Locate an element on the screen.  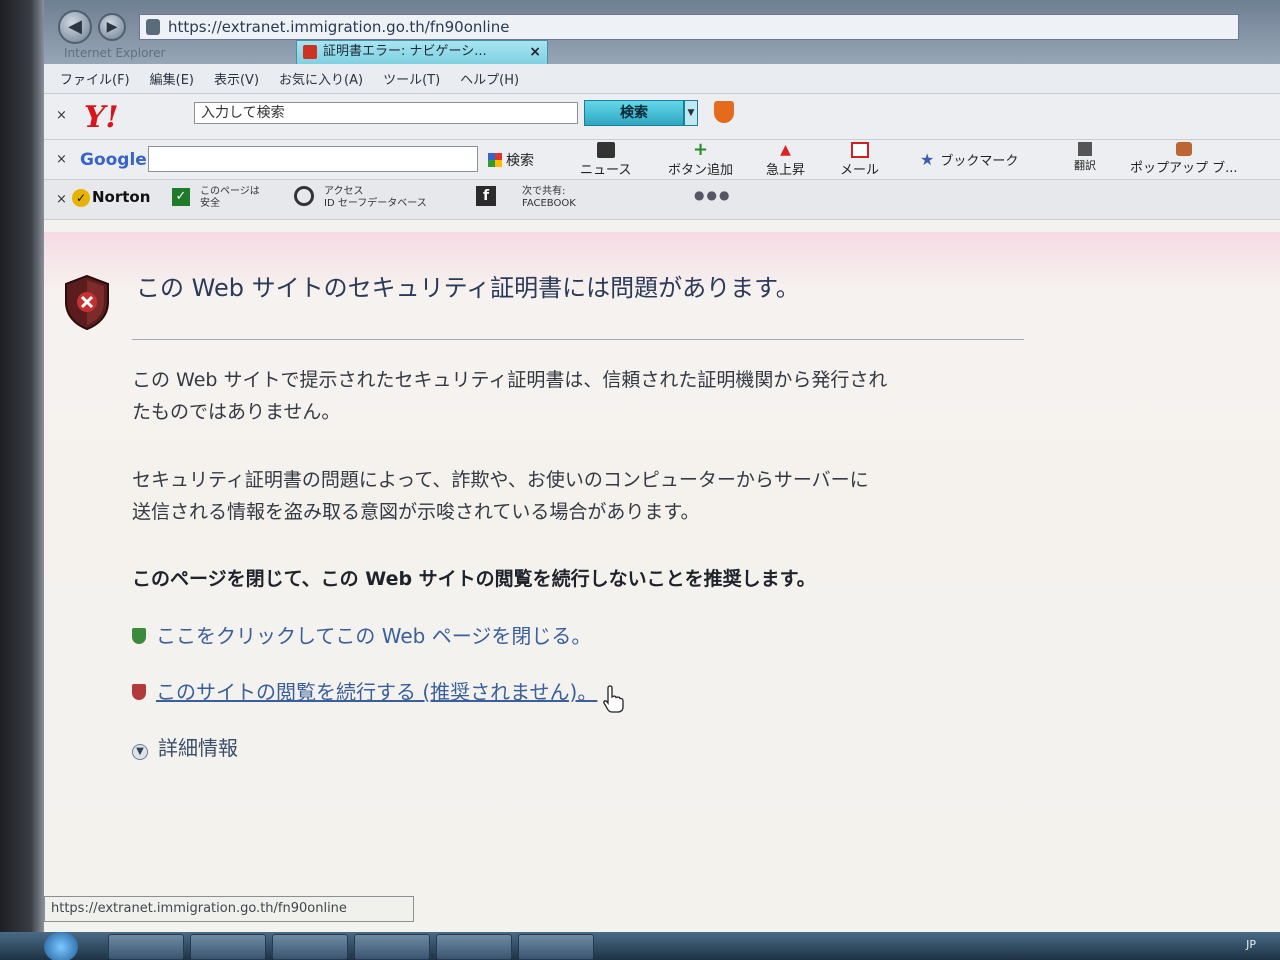
continue-link-text: このサイトの閲覧を続行する (推奨されません)。 is located at coordinates (377, 692).